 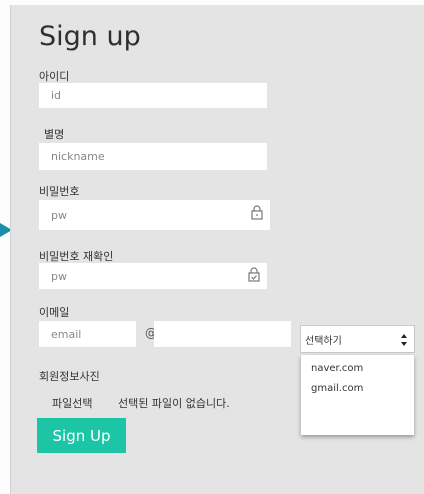 I want to click on lock-icon, so click(x=257, y=212).